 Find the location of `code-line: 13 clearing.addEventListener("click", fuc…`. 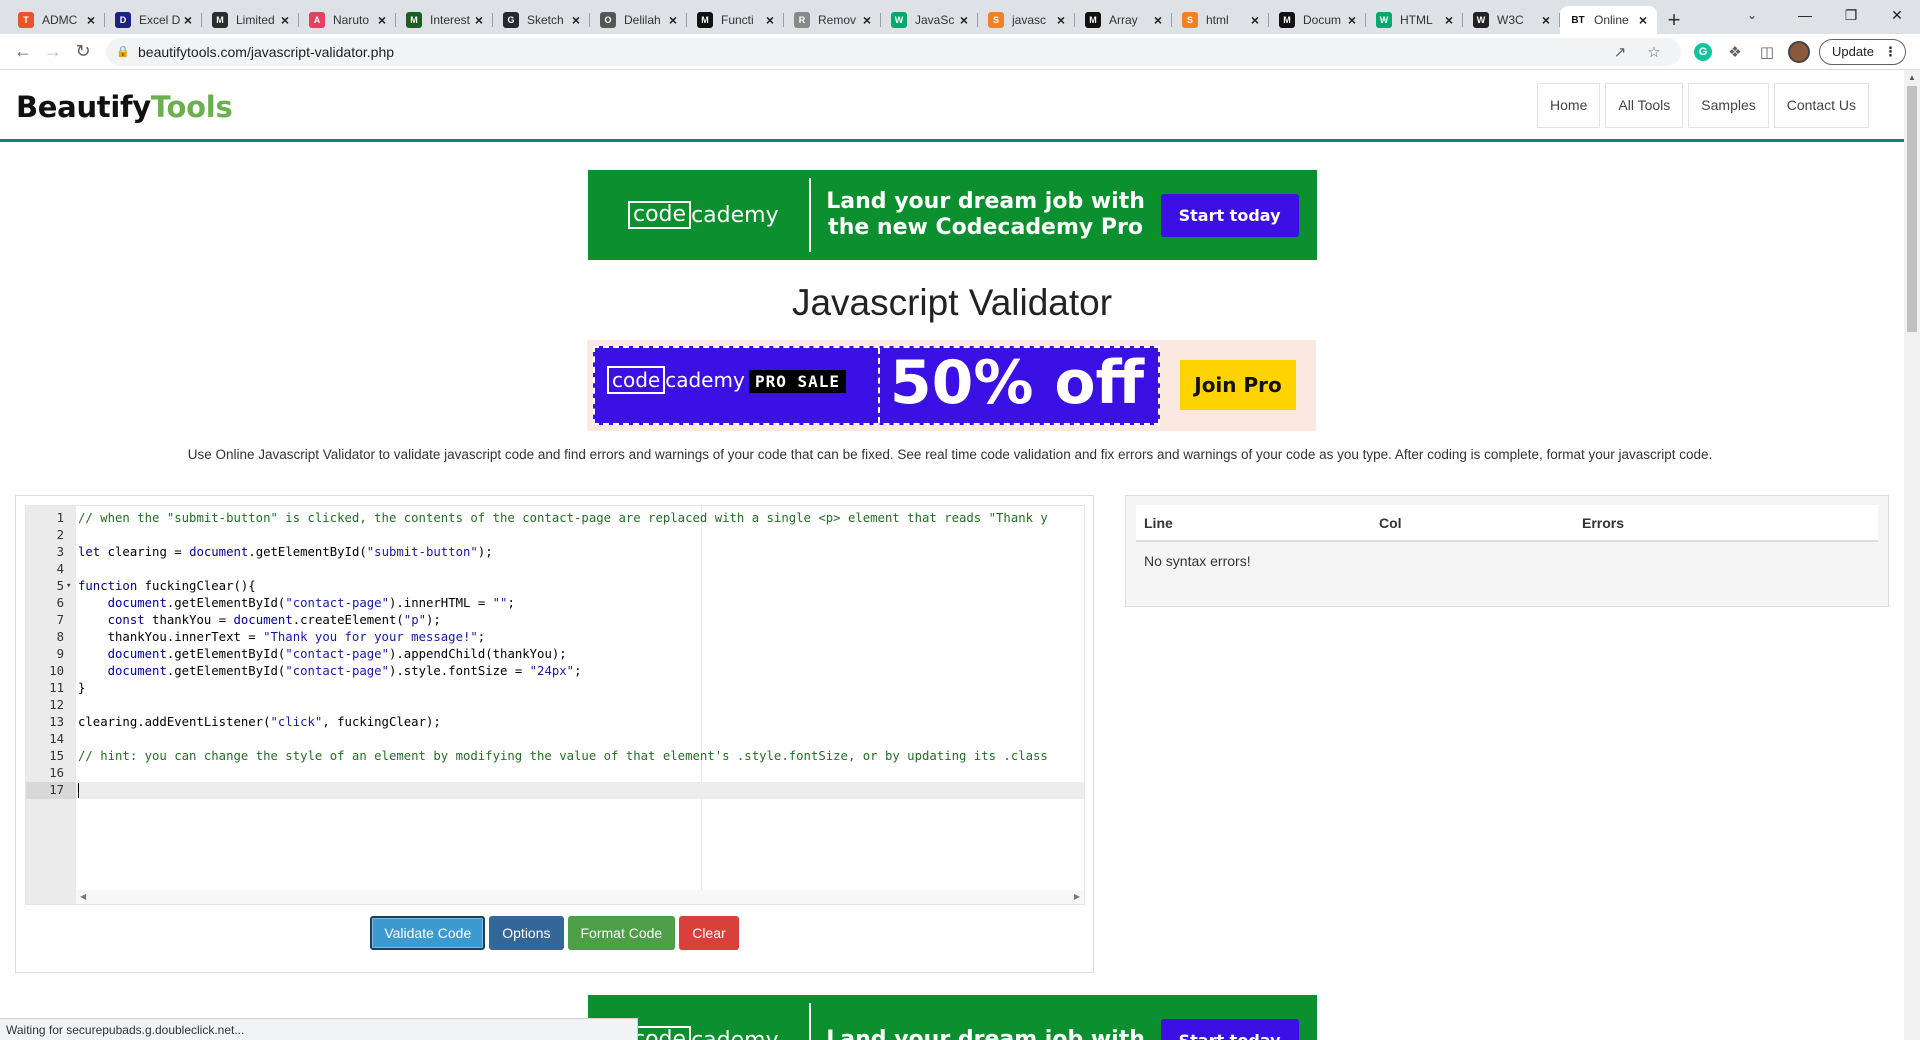

code-line: 13 clearing.addEventListener("click", fuc… is located at coordinates (555, 722).